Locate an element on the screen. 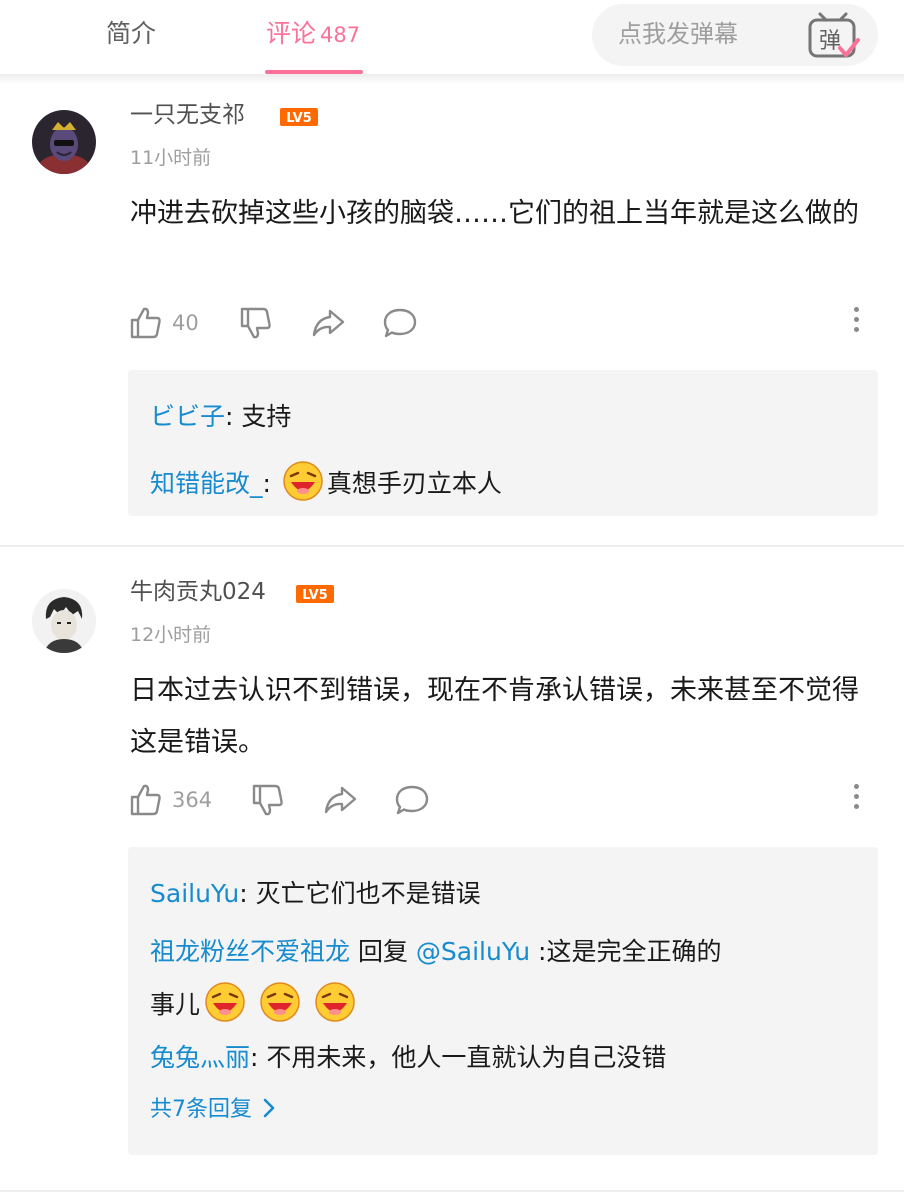  danmaku-icon-char: 弹 is located at coordinates (830, 41).